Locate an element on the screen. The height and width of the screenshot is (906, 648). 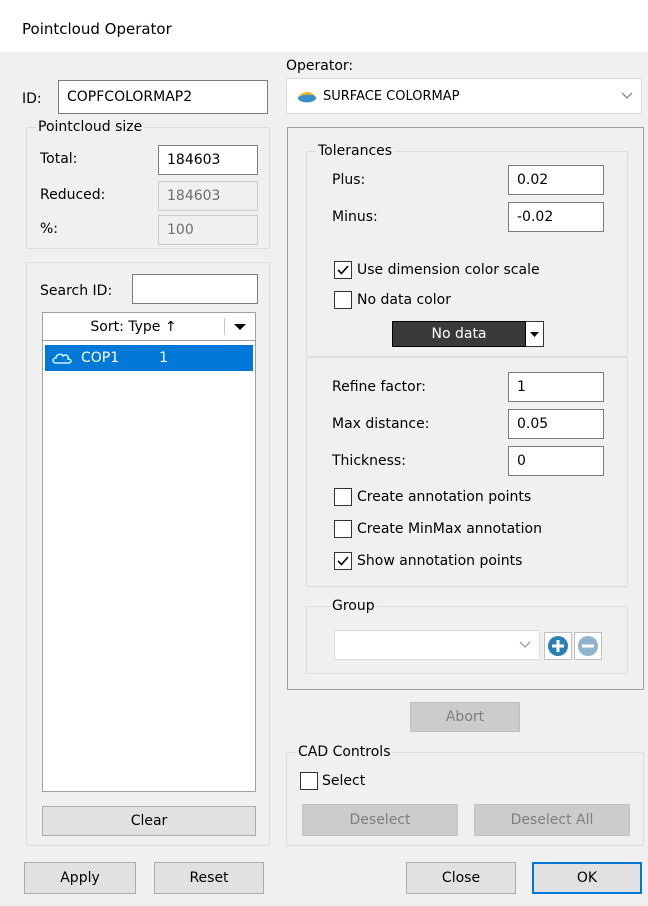
close-button: Close is located at coordinates (461, 878).